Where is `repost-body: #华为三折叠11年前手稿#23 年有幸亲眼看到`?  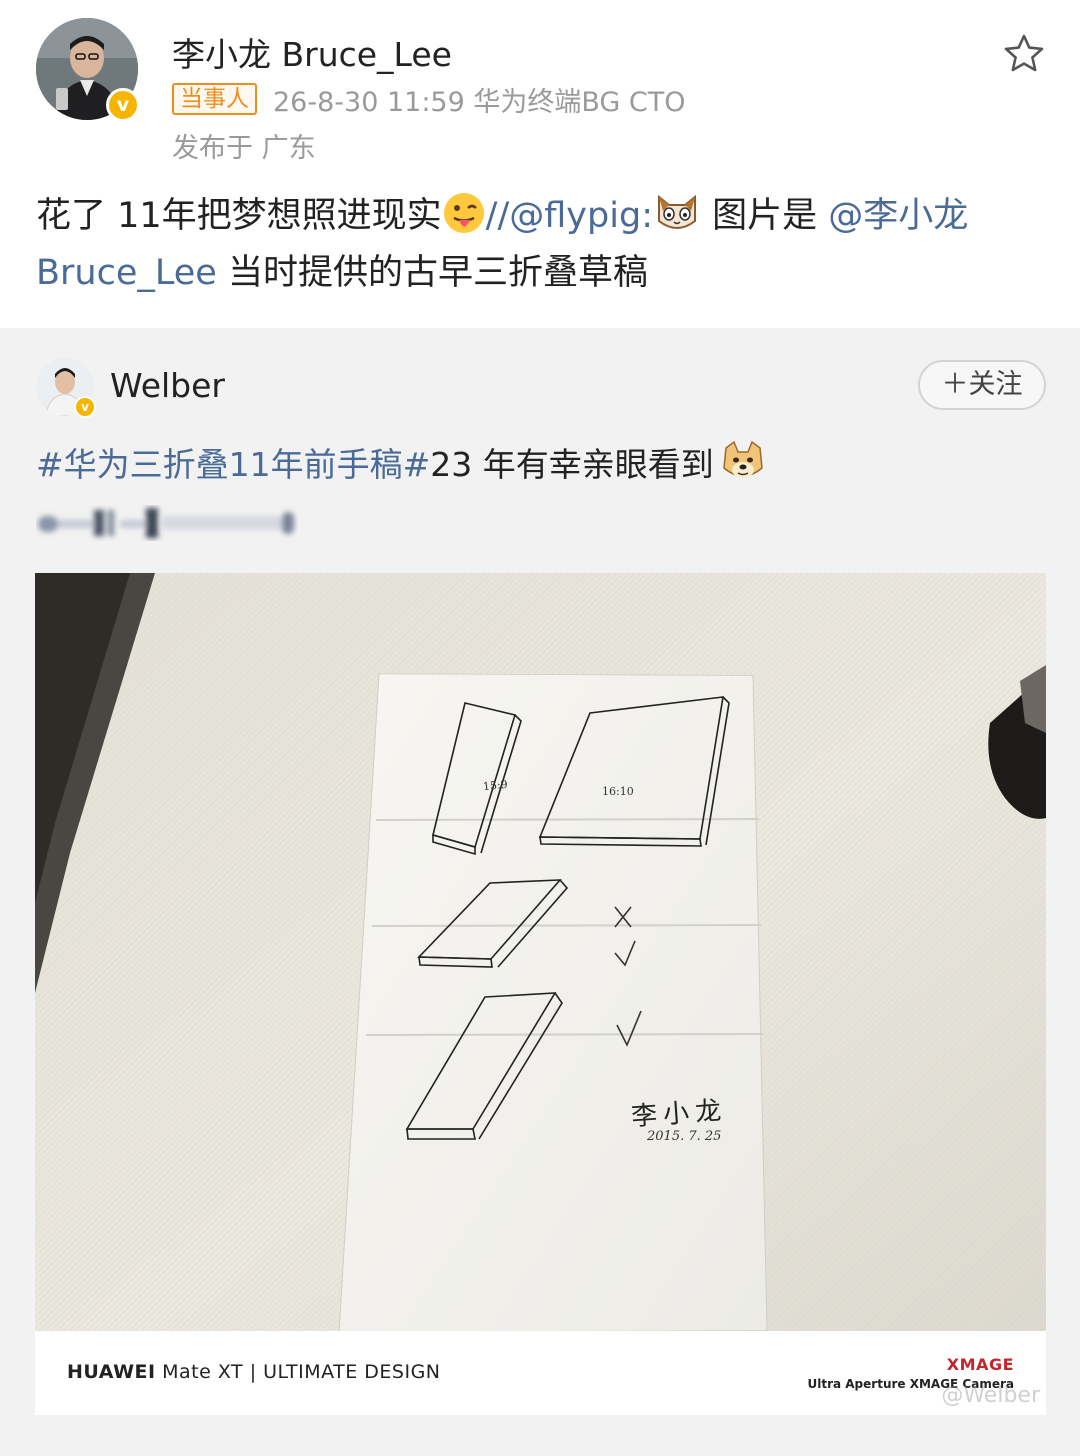 repost-body: #华为三折叠11年前手稿#23 年有幸亲眼看到 is located at coordinates (401, 464).